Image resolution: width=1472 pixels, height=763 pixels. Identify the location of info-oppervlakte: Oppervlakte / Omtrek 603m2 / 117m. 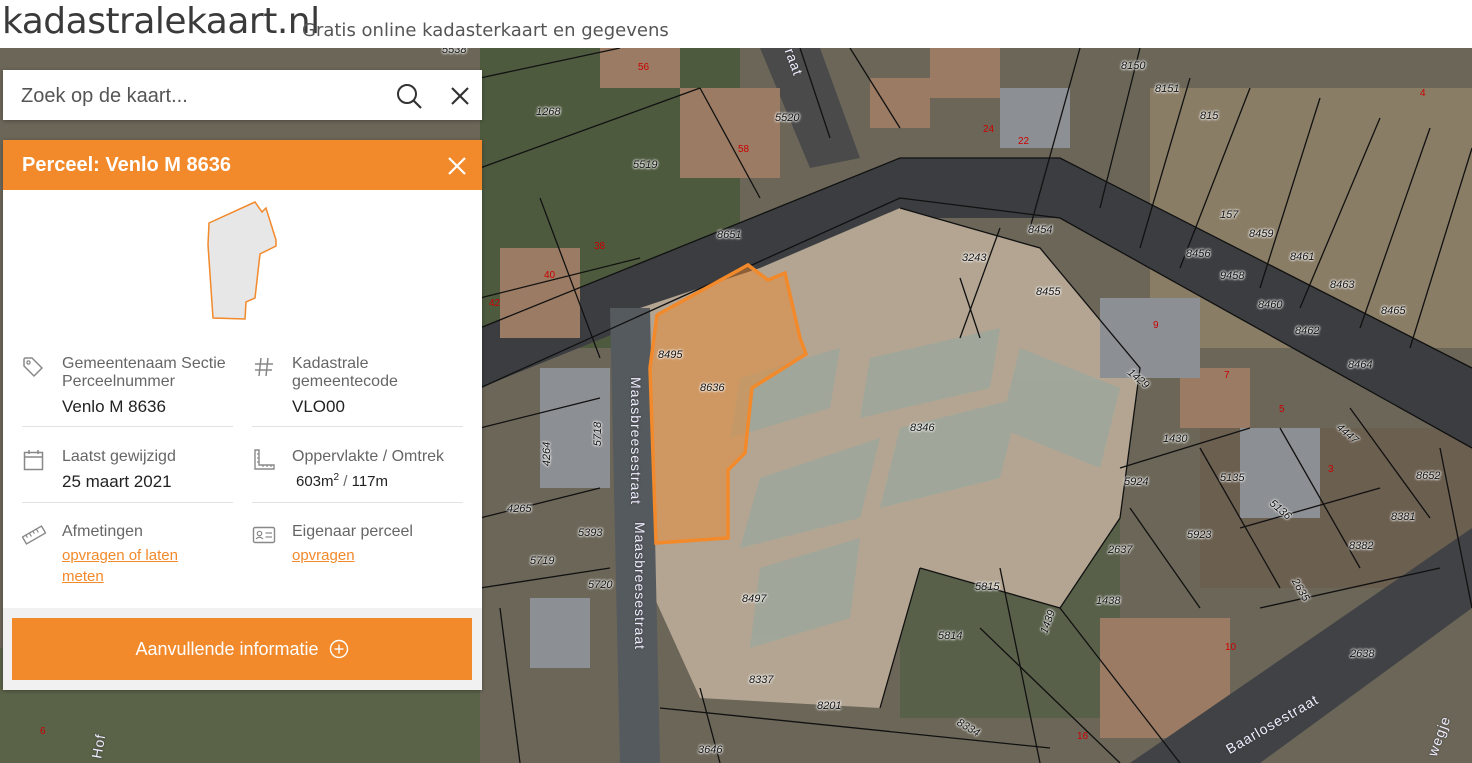
(358, 475).